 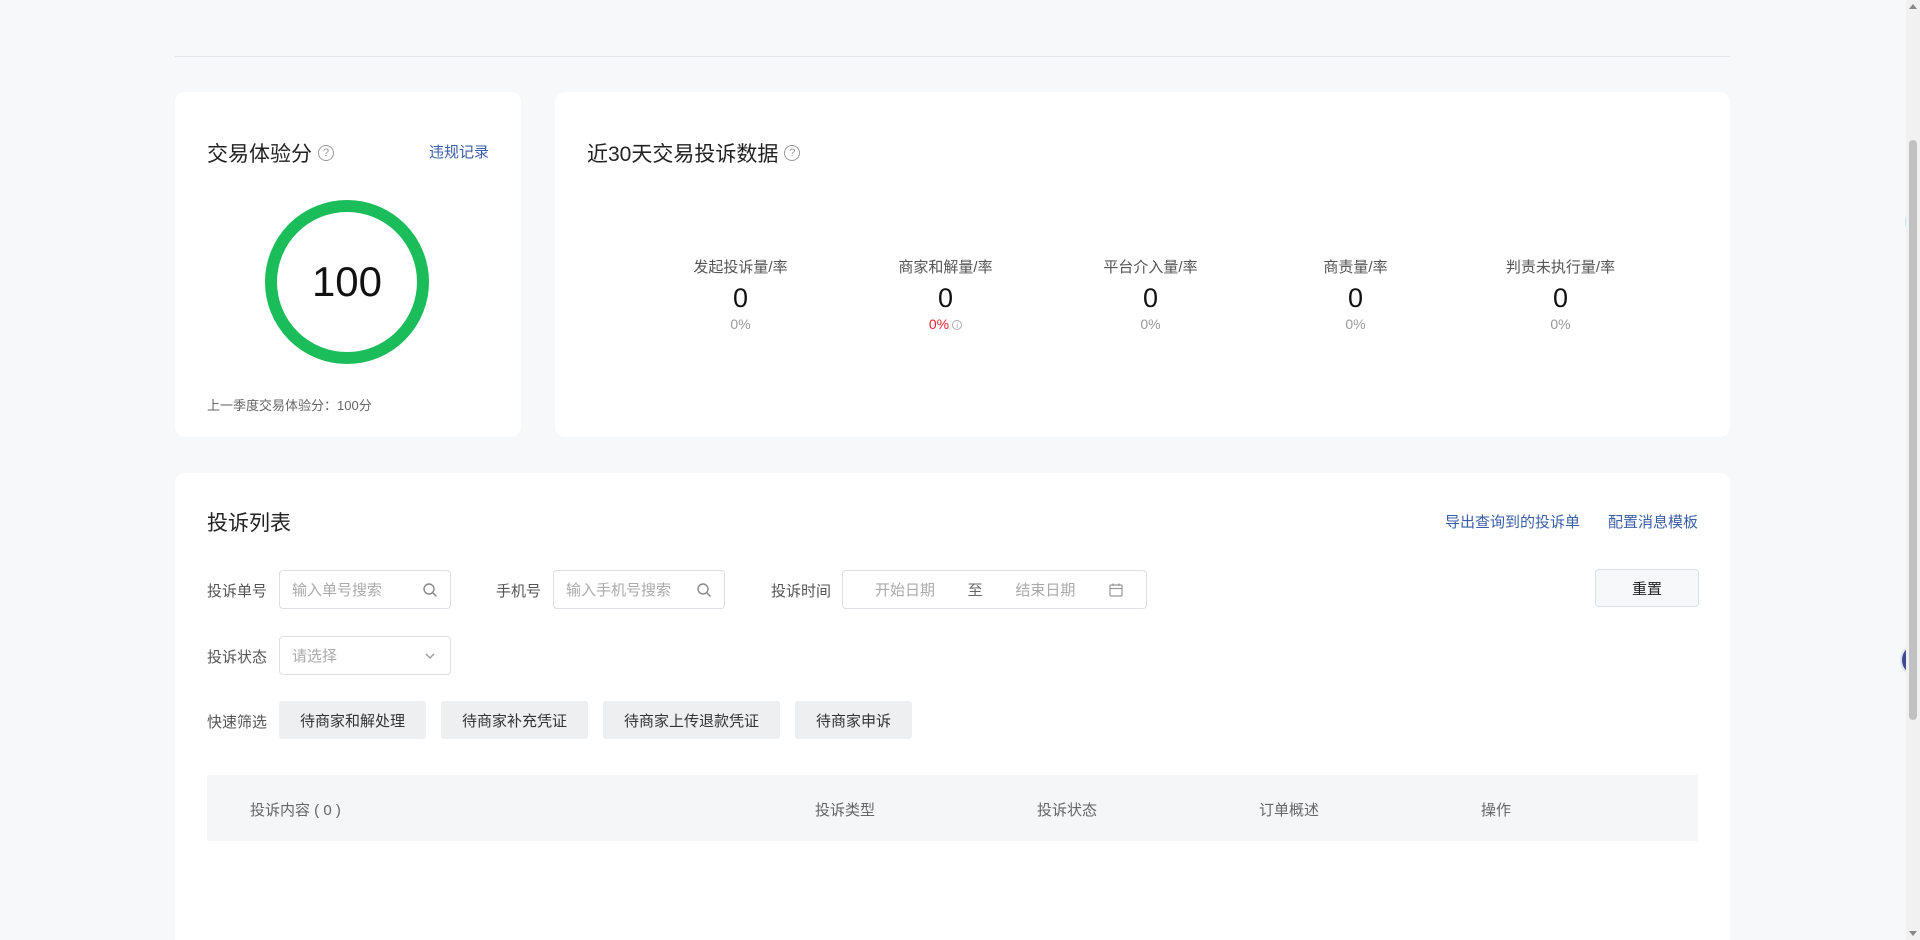 I want to click on status-placeholder: 请选择, so click(x=315, y=656).